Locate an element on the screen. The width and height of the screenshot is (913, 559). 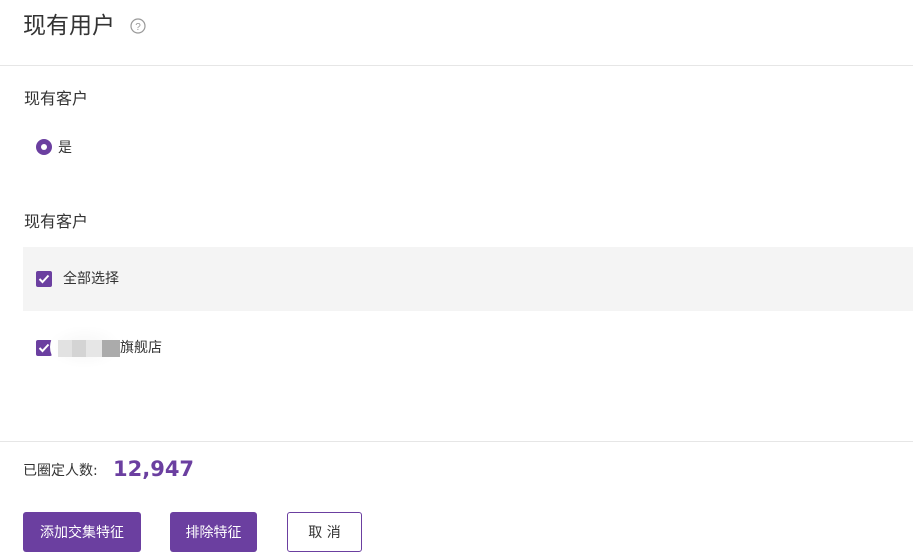
radio-option-yes: 是 is located at coordinates (54, 147).